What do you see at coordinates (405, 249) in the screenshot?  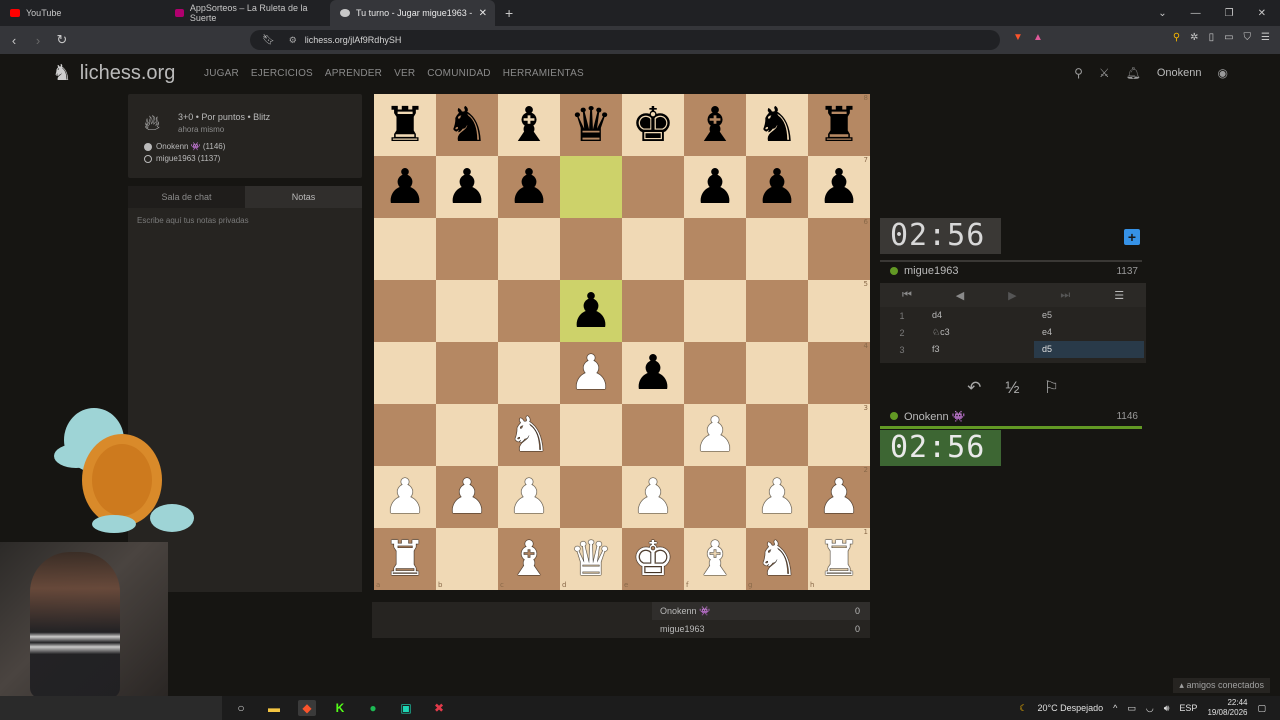 I see `square-a6` at bounding box center [405, 249].